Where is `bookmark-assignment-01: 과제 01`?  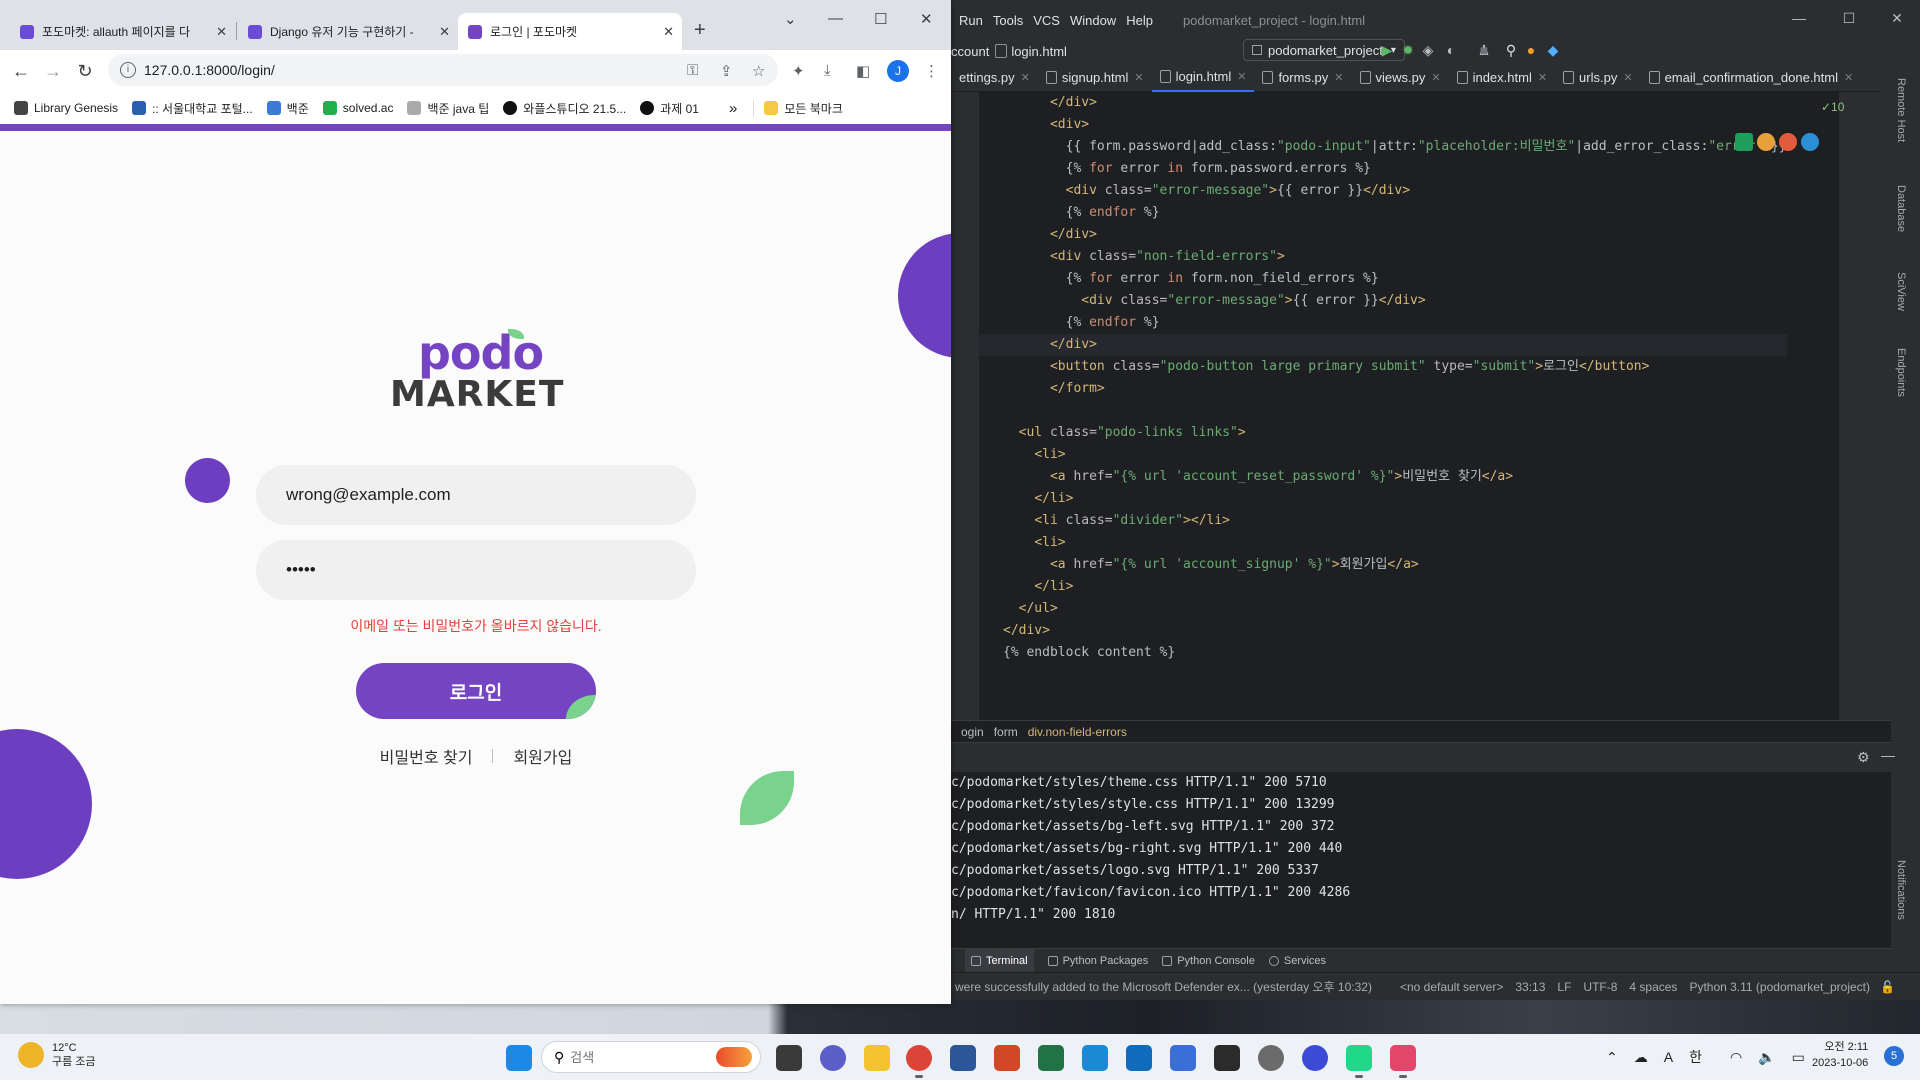
bookmark-assignment-01: 과제 01 is located at coordinates (669, 108).